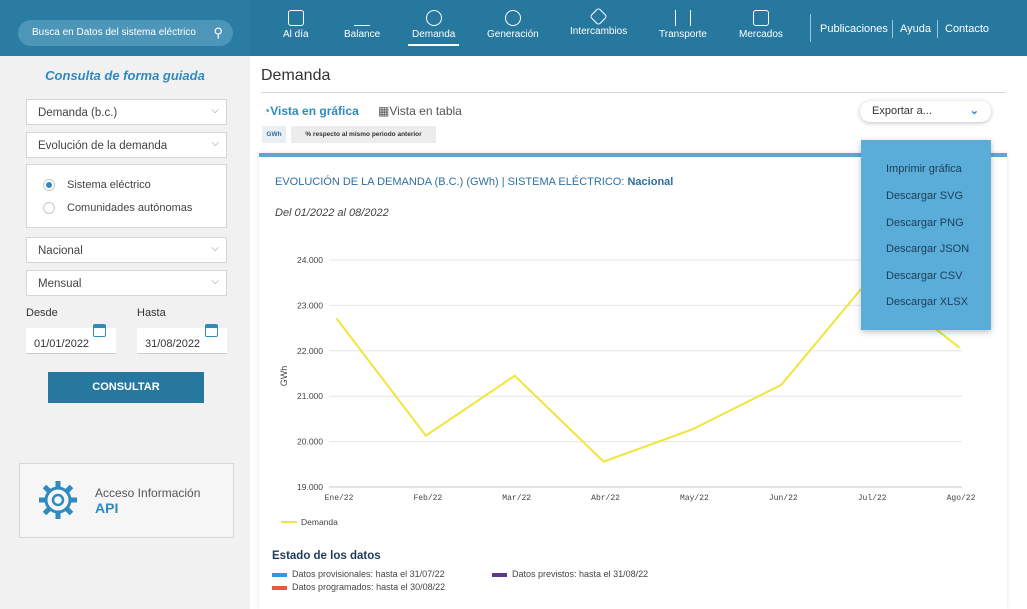 The image size is (1027, 609). What do you see at coordinates (516, 498) in the screenshot?
I see `x-tick-label: Mar/22` at bounding box center [516, 498].